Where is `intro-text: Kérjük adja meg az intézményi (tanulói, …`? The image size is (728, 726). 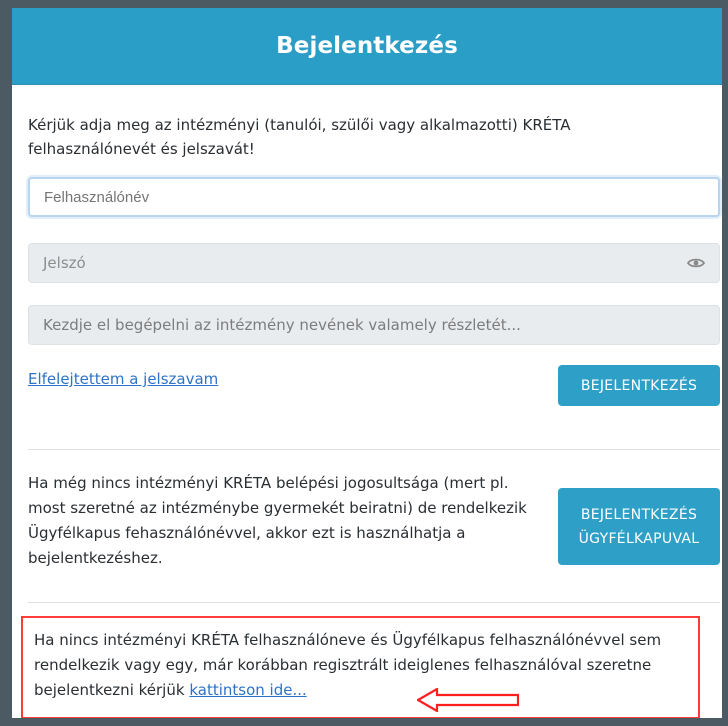
intro-text: Kérjük adja meg az intézményi (tanulói, … is located at coordinates (299, 137).